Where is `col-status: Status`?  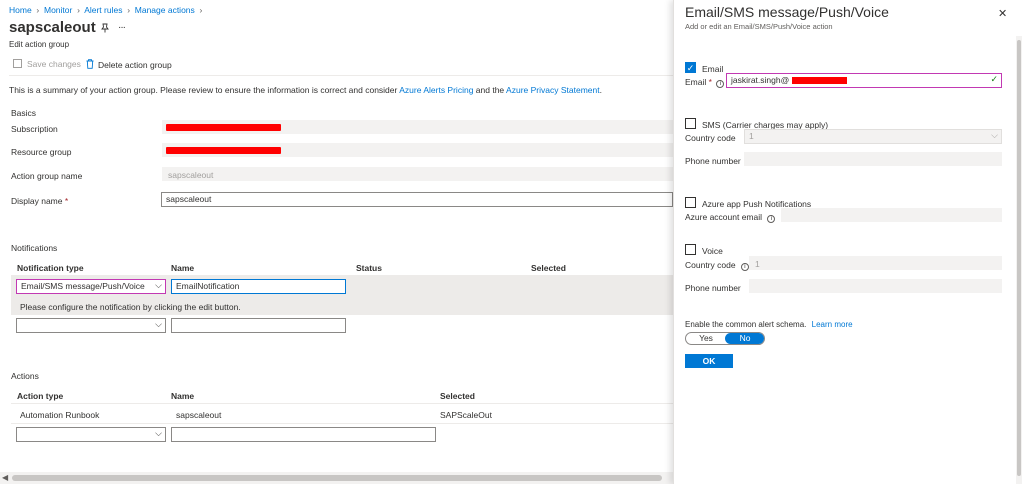 col-status: Status is located at coordinates (369, 268).